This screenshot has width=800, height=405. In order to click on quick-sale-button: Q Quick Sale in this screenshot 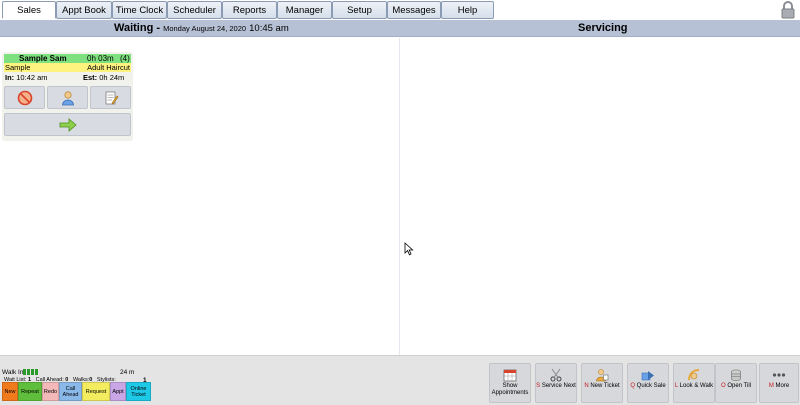, I will do `click(648, 383)`.